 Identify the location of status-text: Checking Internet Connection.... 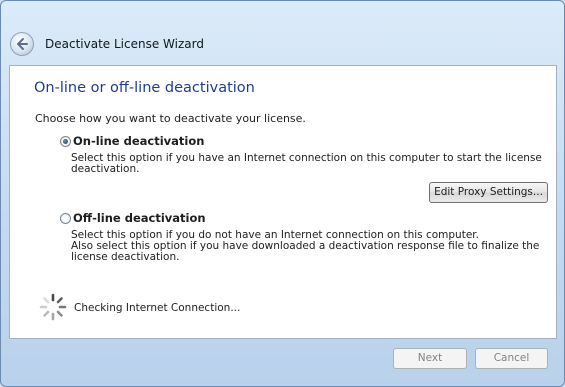
(157, 308).